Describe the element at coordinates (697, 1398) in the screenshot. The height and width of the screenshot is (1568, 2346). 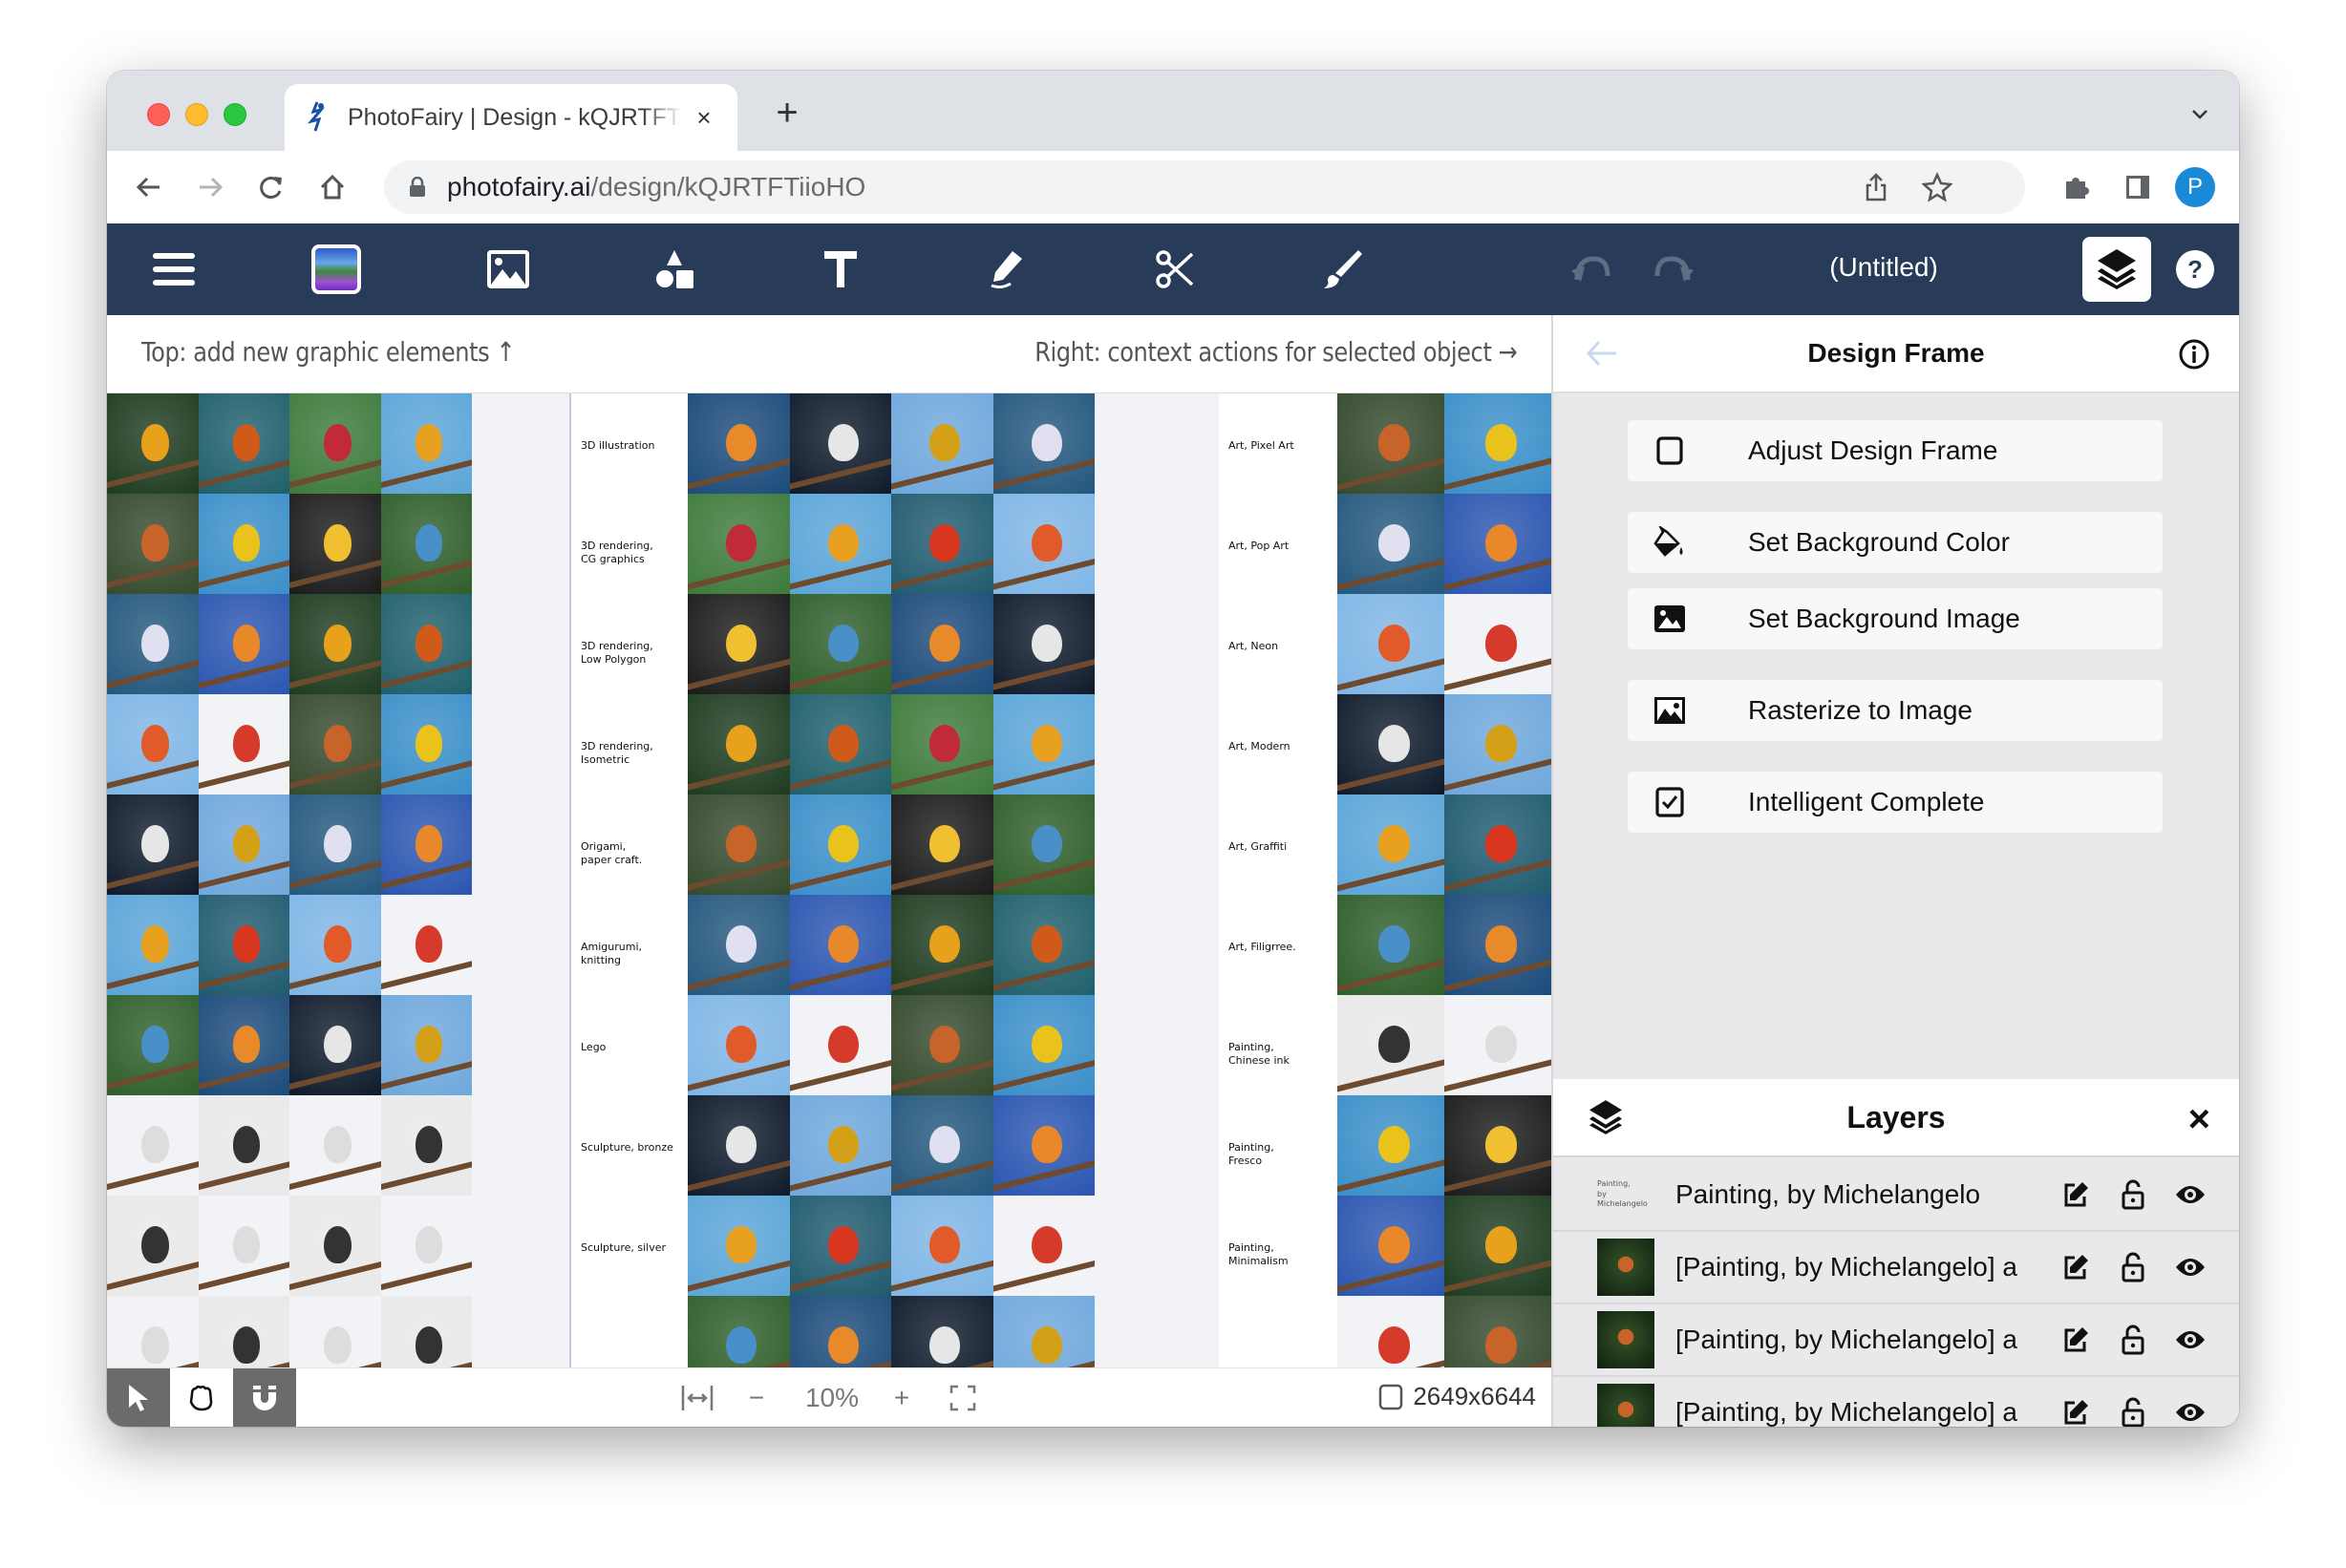
I see `fit-width-button` at that location.